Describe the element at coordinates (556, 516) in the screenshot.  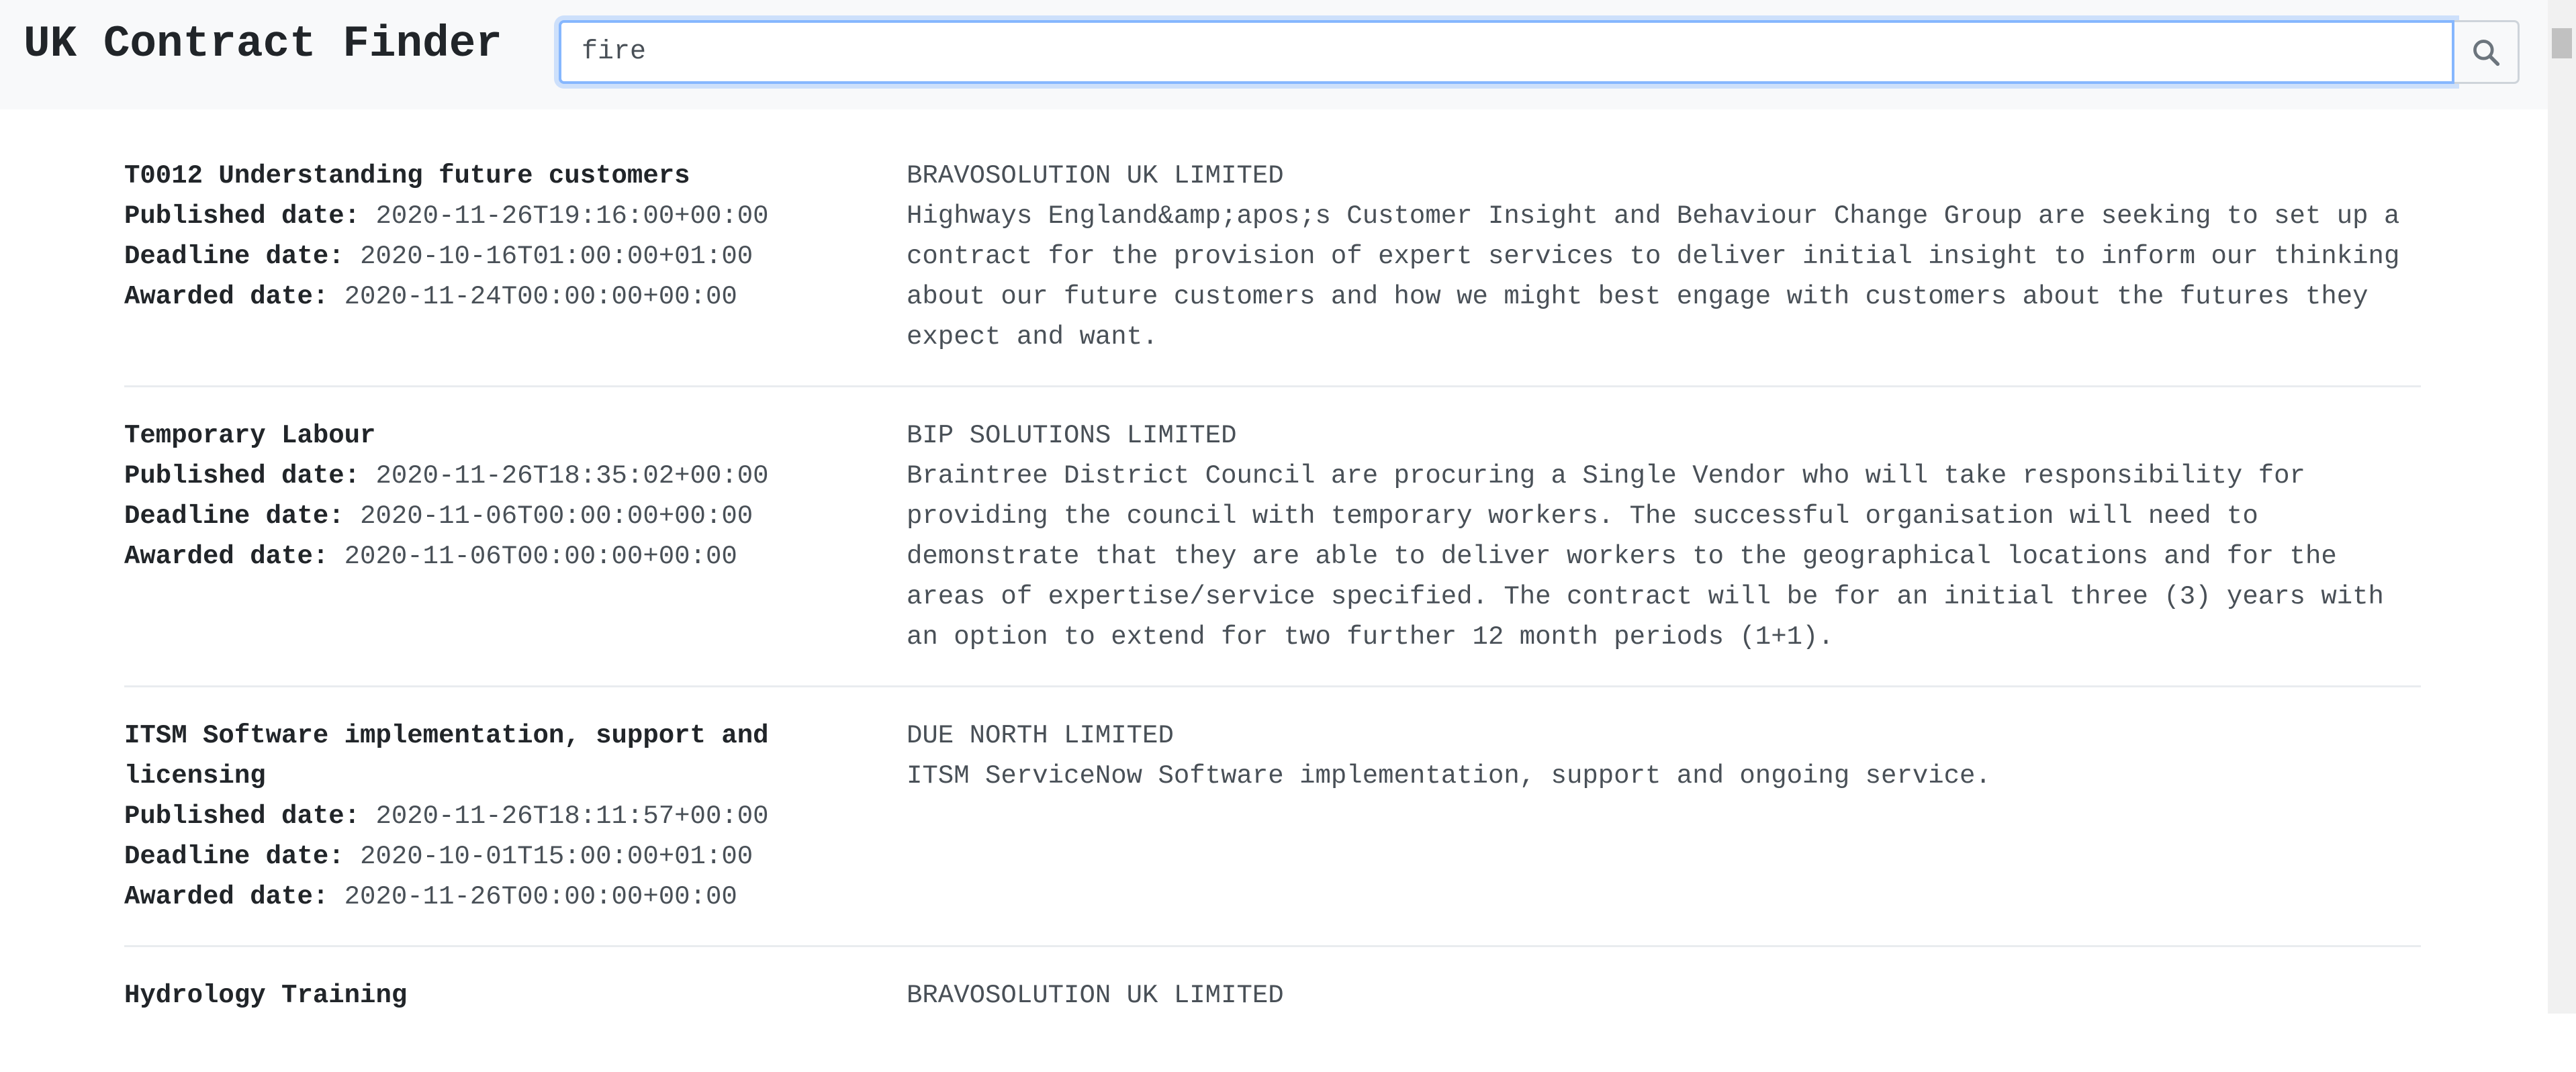
I see `deadline-date: 2020-11-06T00:00:00+00:00` at that location.